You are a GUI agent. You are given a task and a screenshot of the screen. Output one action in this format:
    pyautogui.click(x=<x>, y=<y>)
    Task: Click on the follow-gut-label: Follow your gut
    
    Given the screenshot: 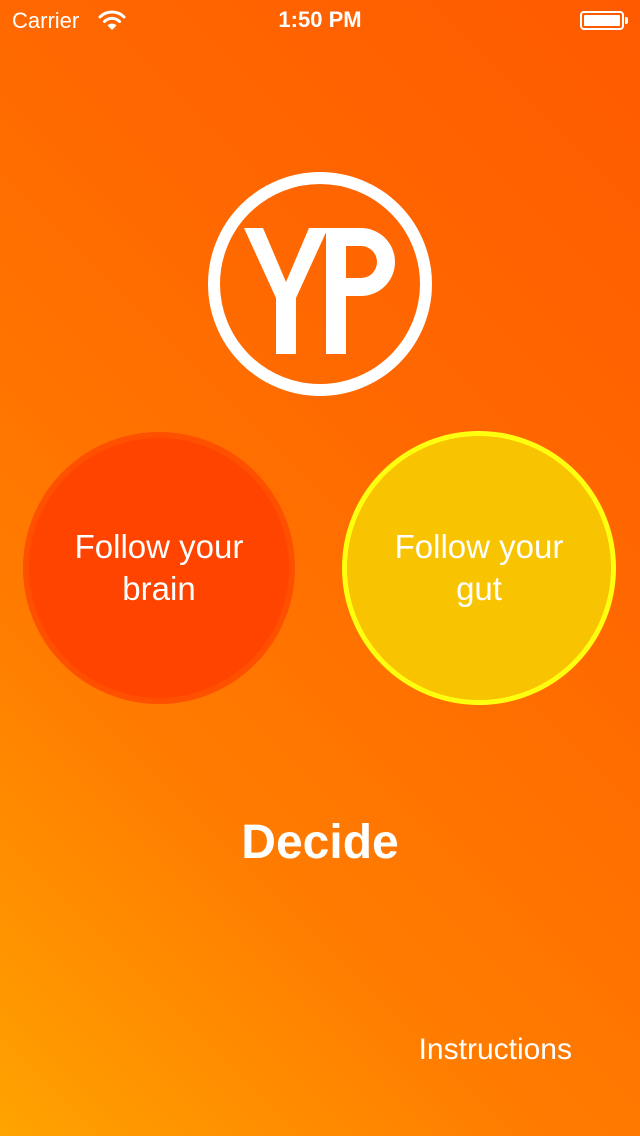 What is the action you would take?
    pyautogui.click(x=479, y=567)
    